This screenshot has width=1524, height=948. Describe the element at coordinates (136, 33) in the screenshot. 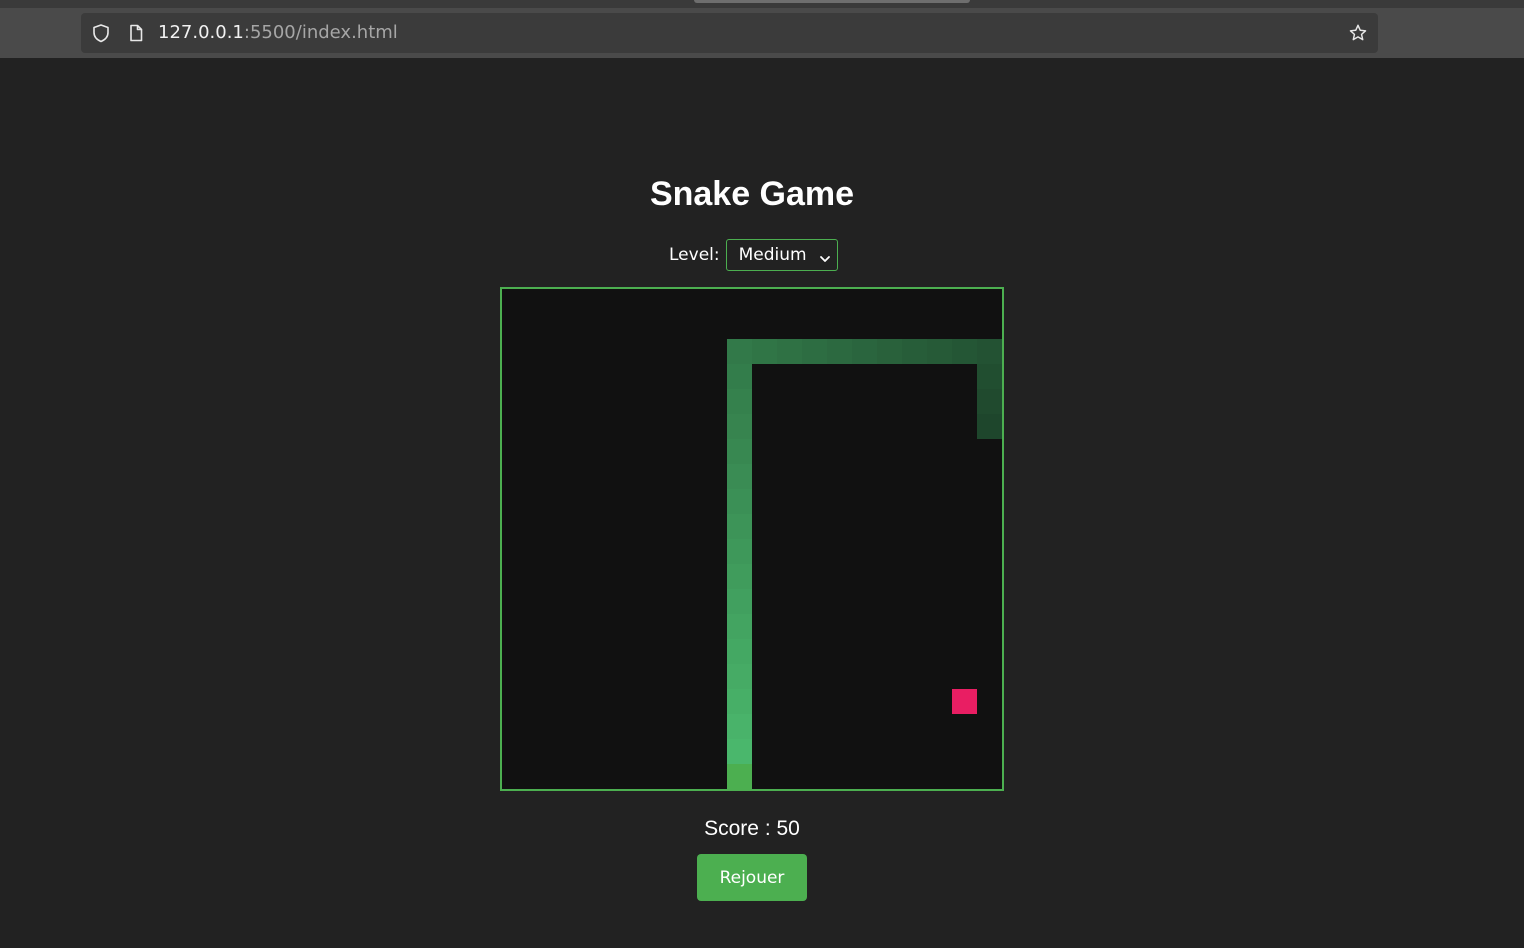

I see `page-icon` at that location.